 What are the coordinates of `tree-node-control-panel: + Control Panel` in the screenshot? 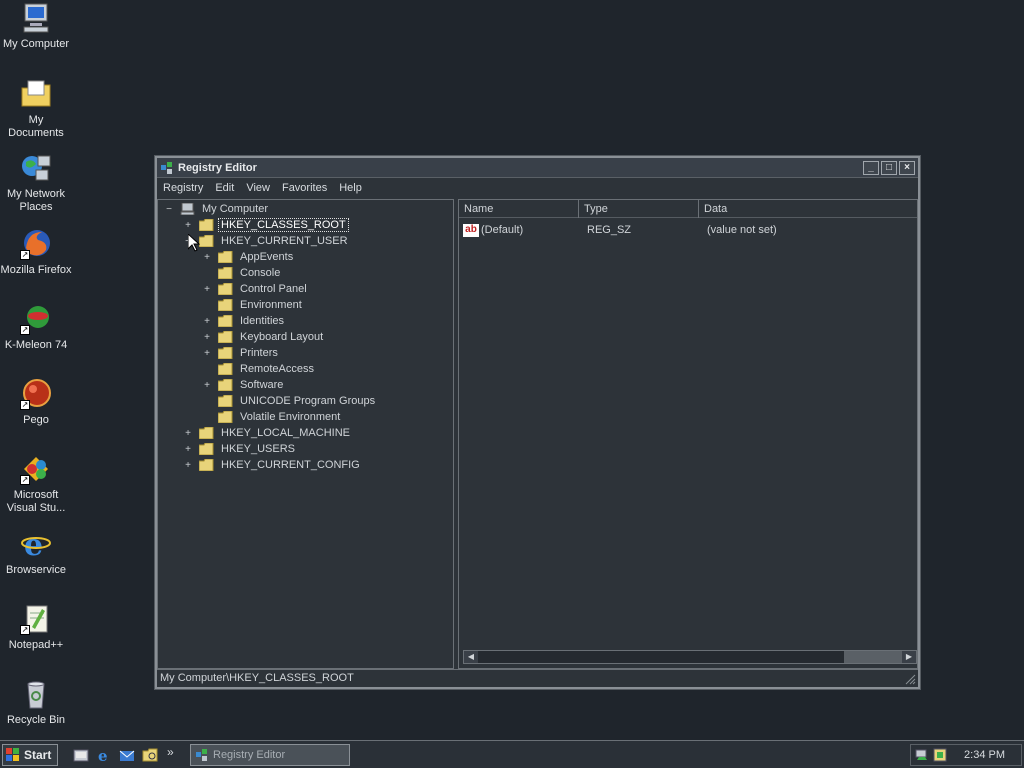 It's located at (255, 289).